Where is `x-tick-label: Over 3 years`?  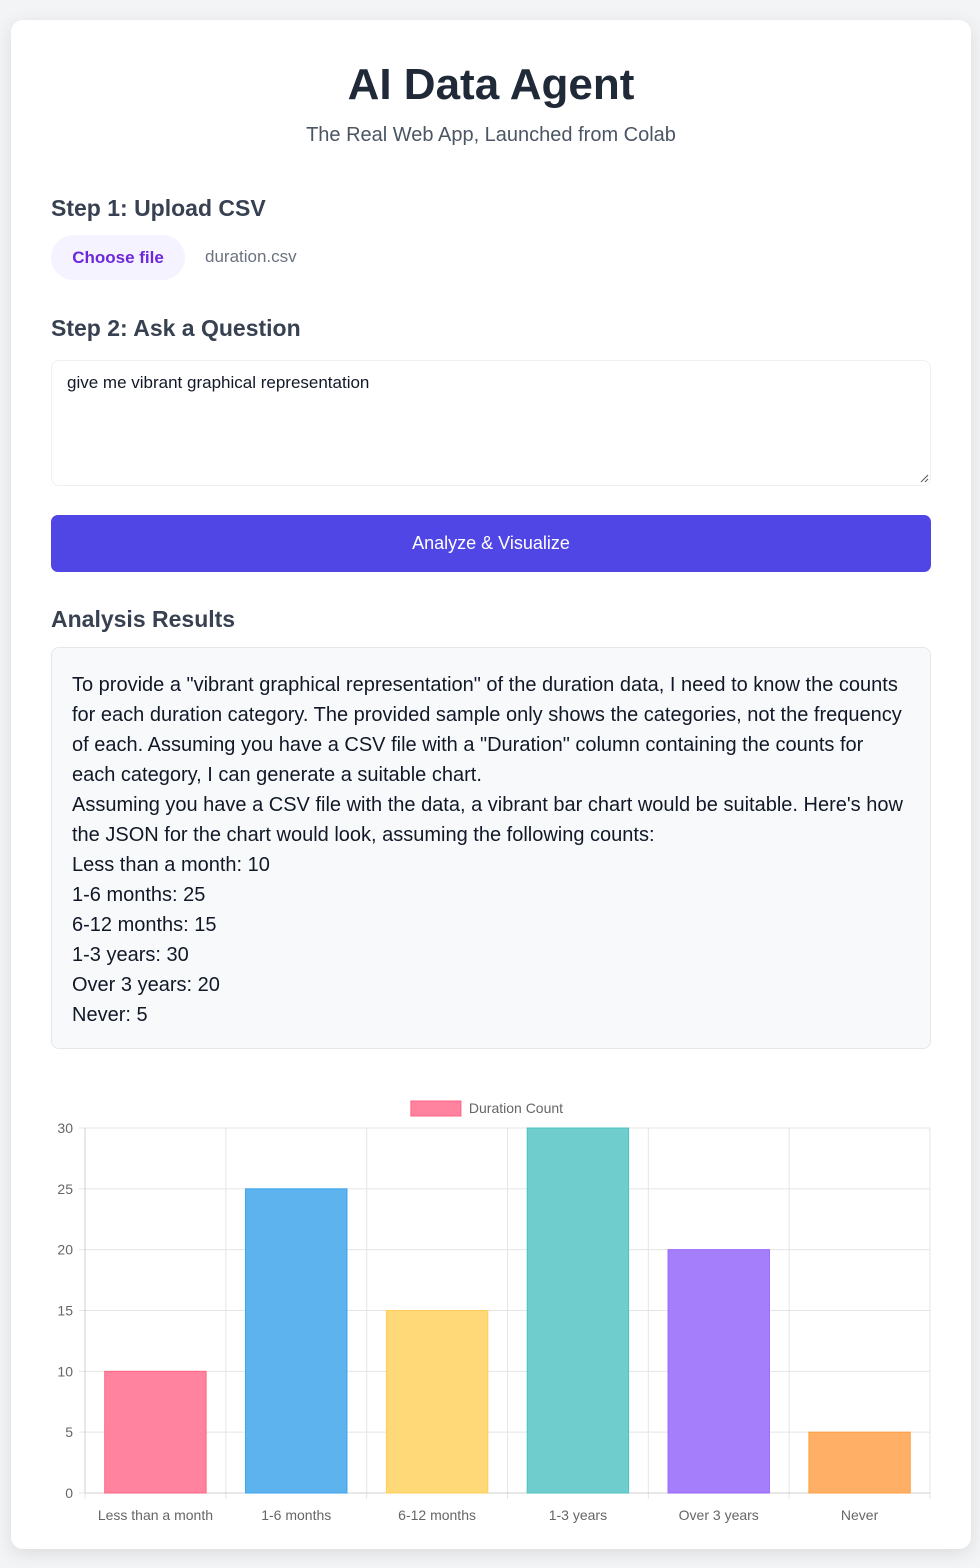
x-tick-label: Over 3 years is located at coordinates (719, 1515).